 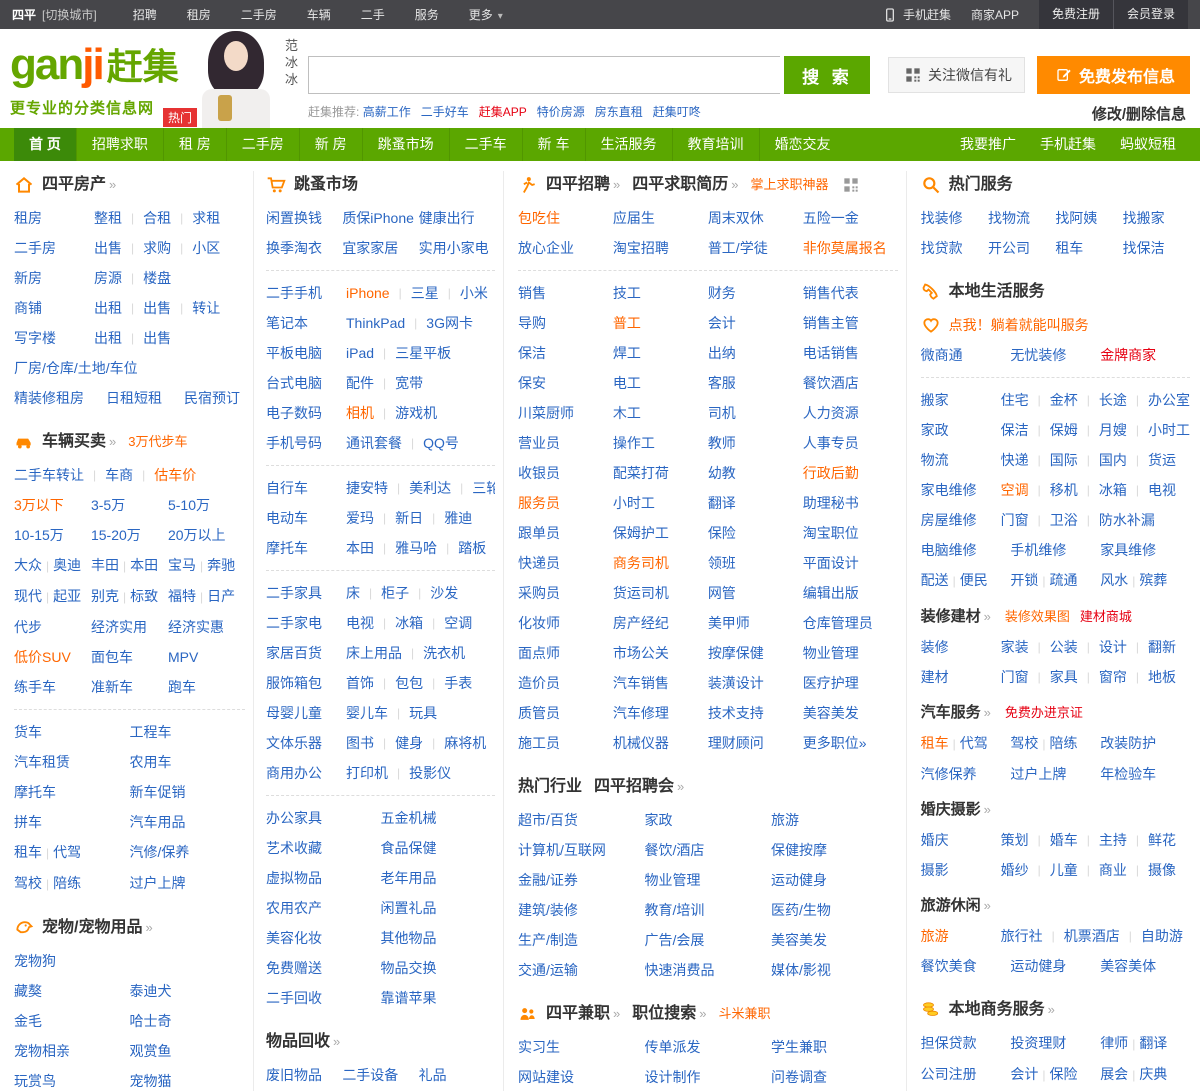 What do you see at coordinates (942, 218) in the screenshot?
I see `link: 找装修` at bounding box center [942, 218].